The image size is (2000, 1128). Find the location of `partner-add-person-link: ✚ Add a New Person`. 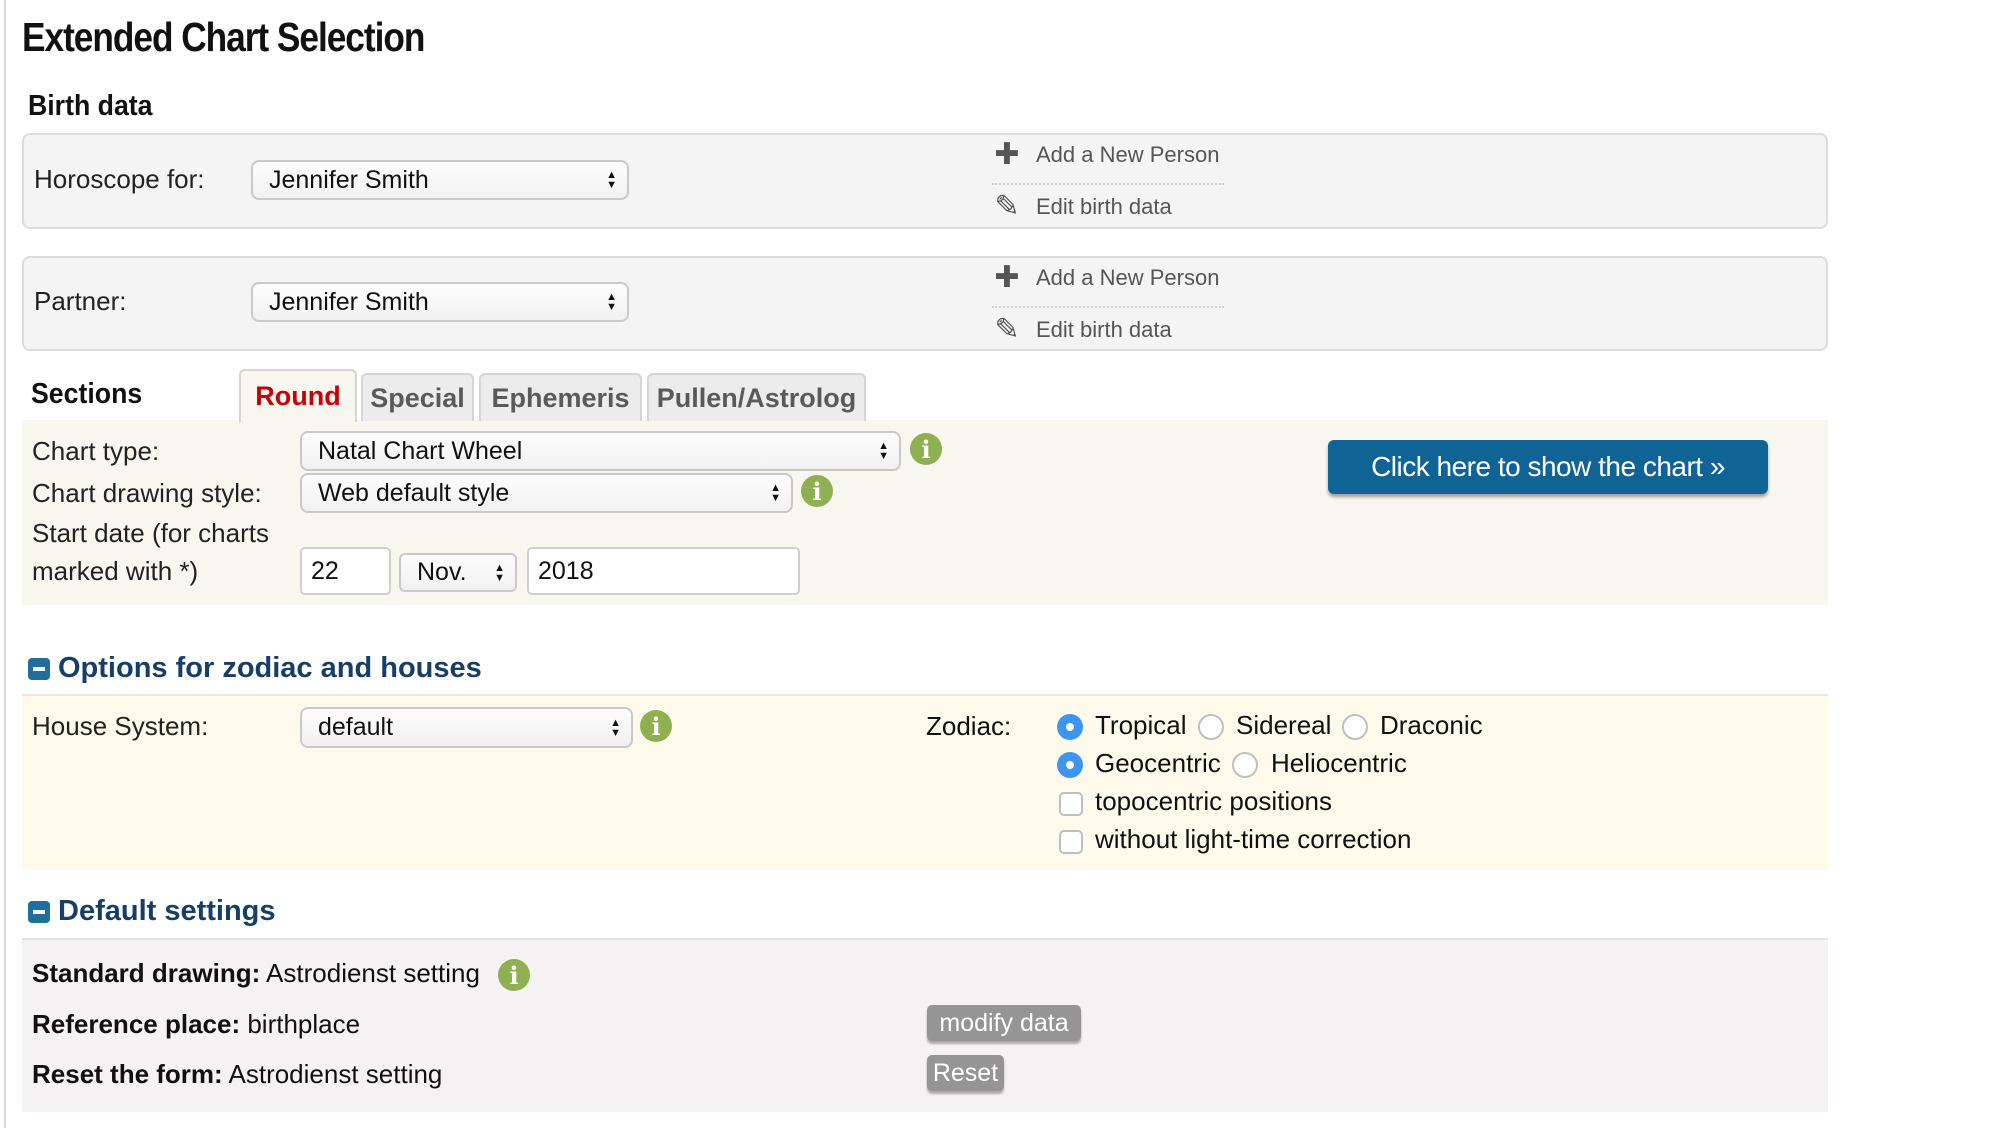

partner-add-person-link: ✚ Add a New Person is located at coordinates (1105, 278).